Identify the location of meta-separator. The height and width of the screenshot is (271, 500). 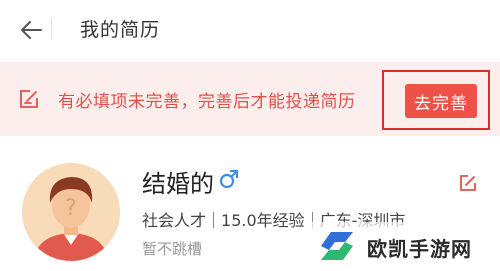
(214, 220).